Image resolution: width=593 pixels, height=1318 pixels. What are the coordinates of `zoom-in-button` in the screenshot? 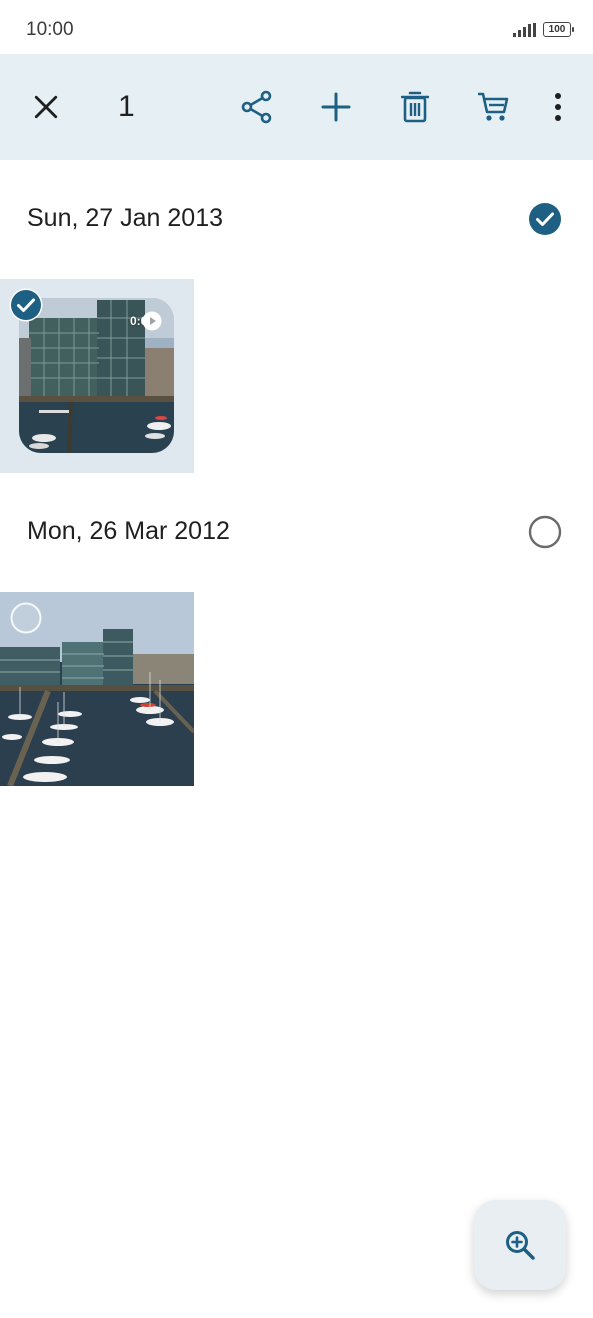 It's located at (520, 1245).